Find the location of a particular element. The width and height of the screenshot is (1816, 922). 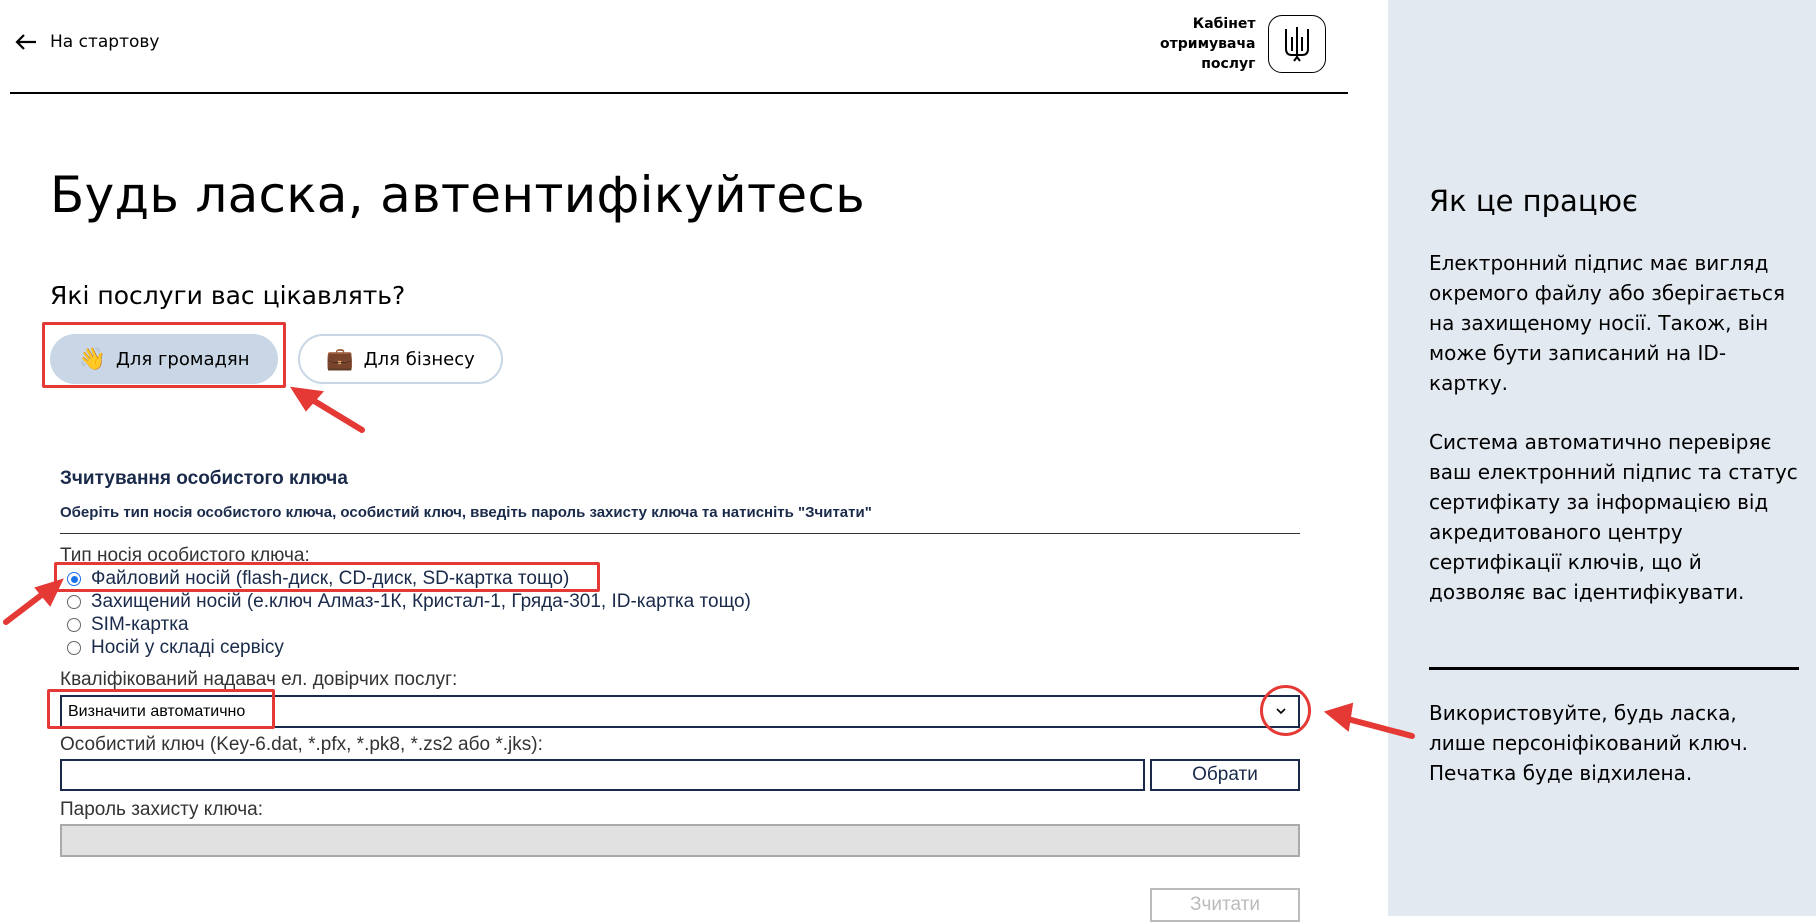

media-type-label: Тип носія особистого ключа: is located at coordinates (185, 555).